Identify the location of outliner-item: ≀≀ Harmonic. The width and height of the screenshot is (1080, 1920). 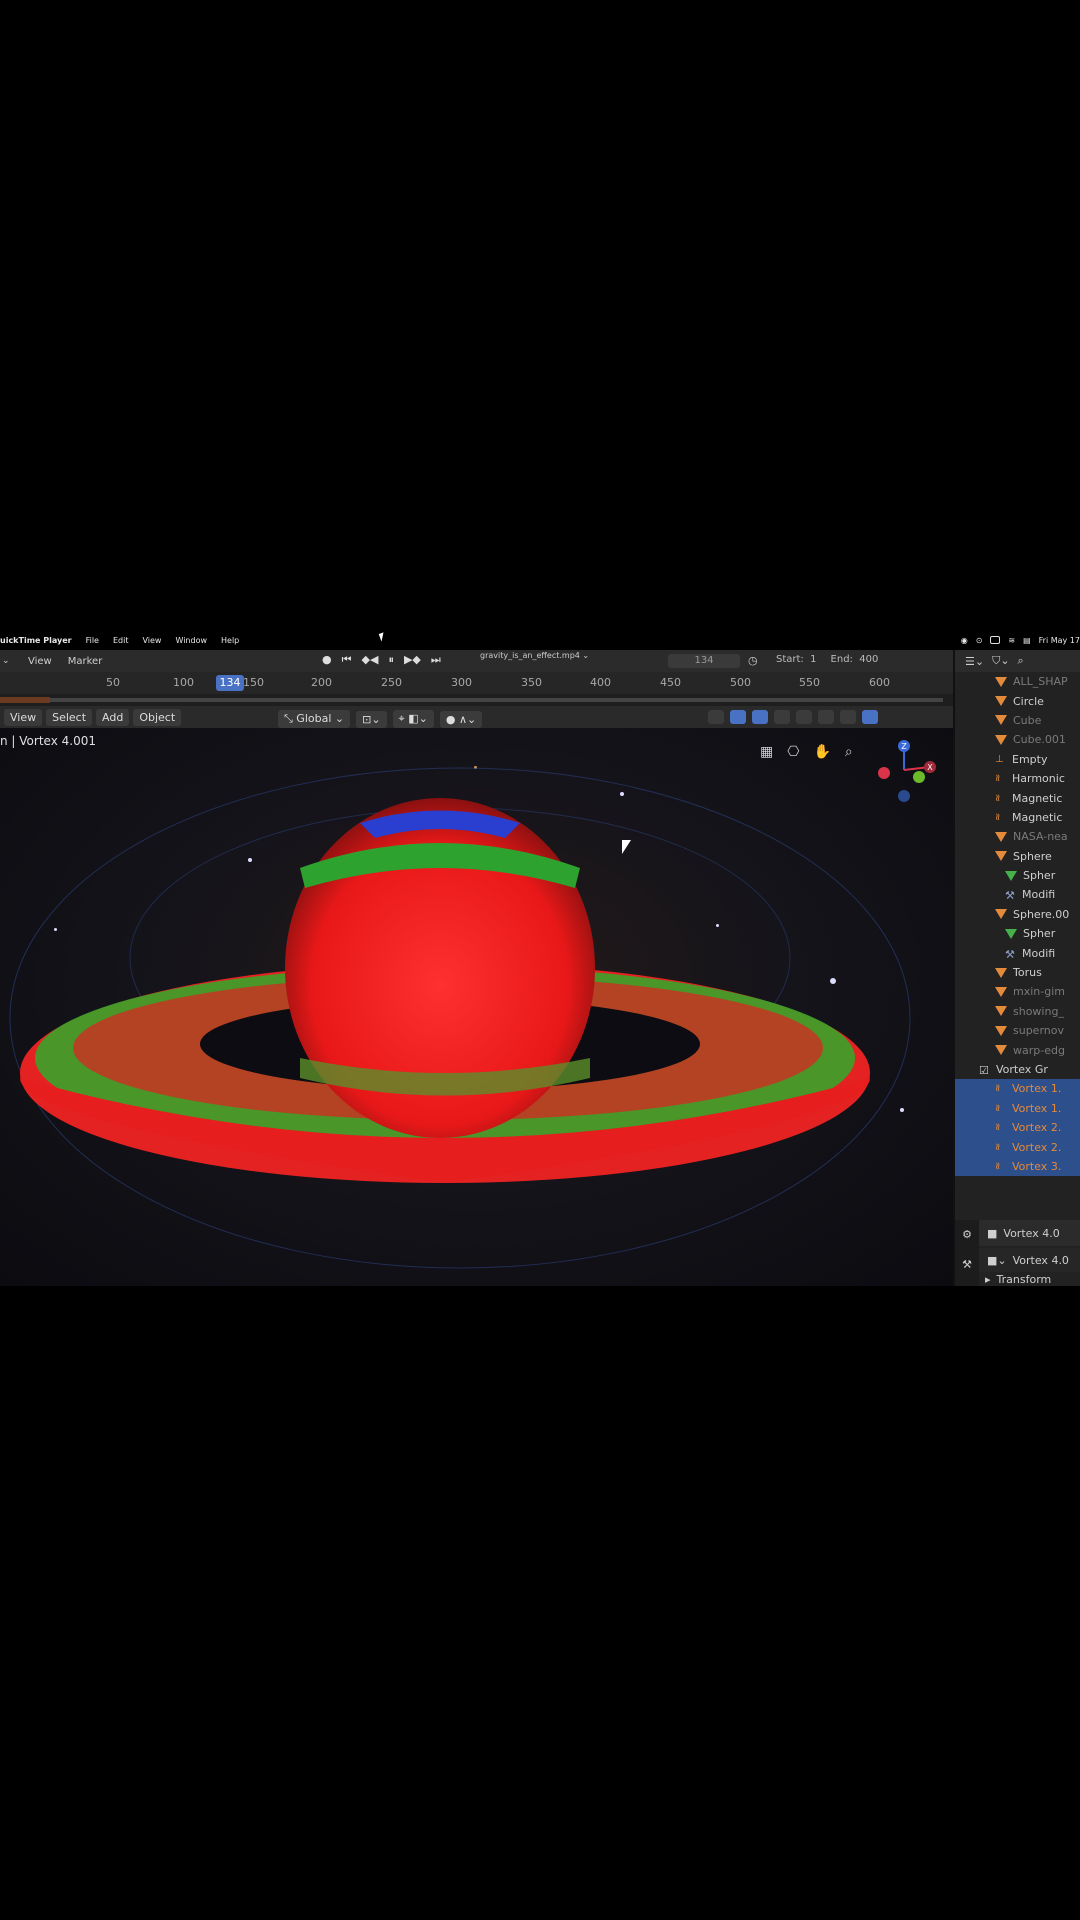
(1017, 778).